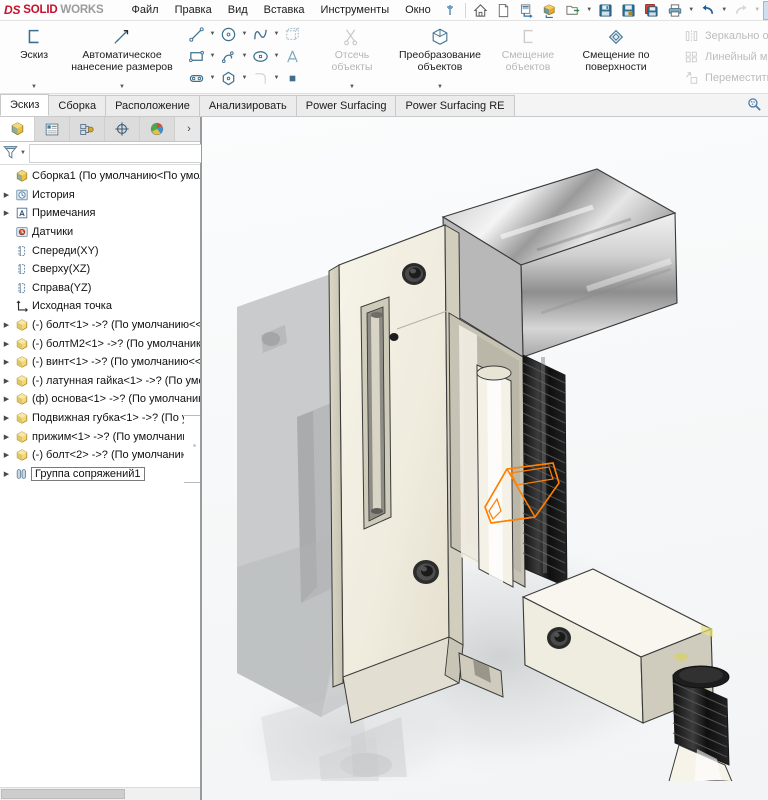 This screenshot has height=800, width=768. What do you see at coordinates (100, 436) in the screenshot?
I see `tree-node-component-clamp-1: ▶ прижим<1> ->? (По умолчанию<` at bounding box center [100, 436].